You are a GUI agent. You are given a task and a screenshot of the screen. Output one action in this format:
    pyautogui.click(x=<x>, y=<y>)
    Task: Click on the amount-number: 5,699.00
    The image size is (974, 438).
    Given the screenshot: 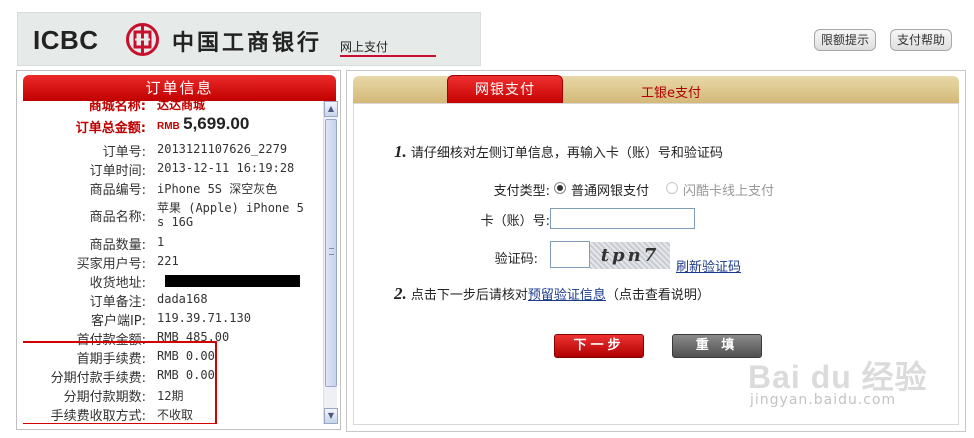 What is the action you would take?
    pyautogui.click(x=216, y=123)
    